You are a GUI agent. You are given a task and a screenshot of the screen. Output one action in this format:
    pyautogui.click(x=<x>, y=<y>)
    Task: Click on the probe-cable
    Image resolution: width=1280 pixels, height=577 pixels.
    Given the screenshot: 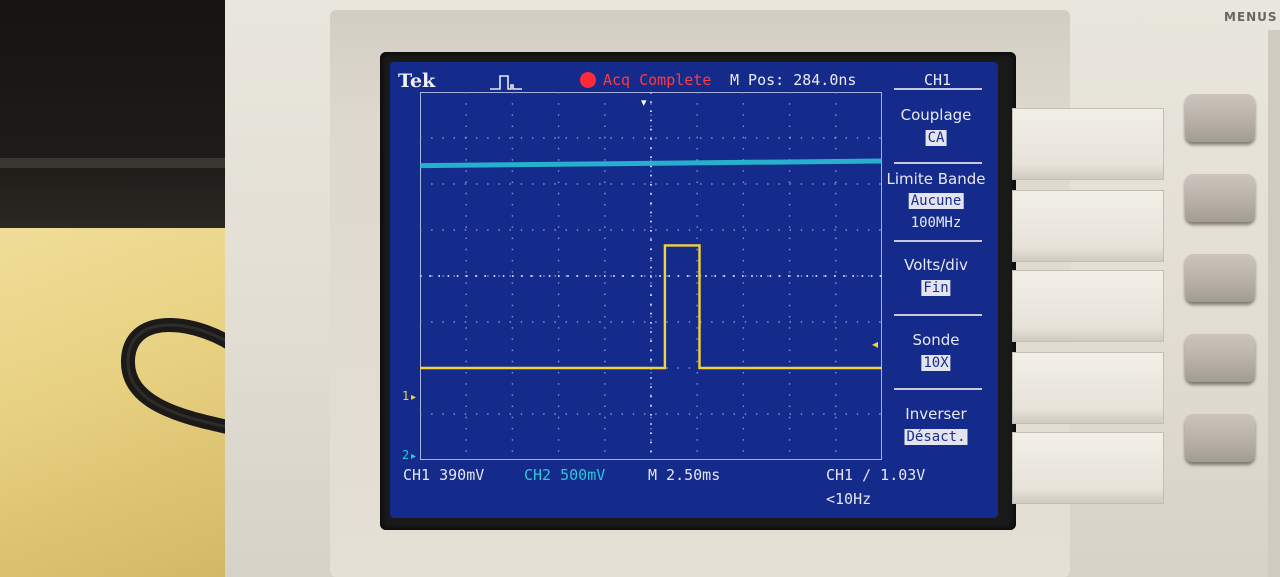 What is the action you would take?
    pyautogui.click(x=183, y=377)
    